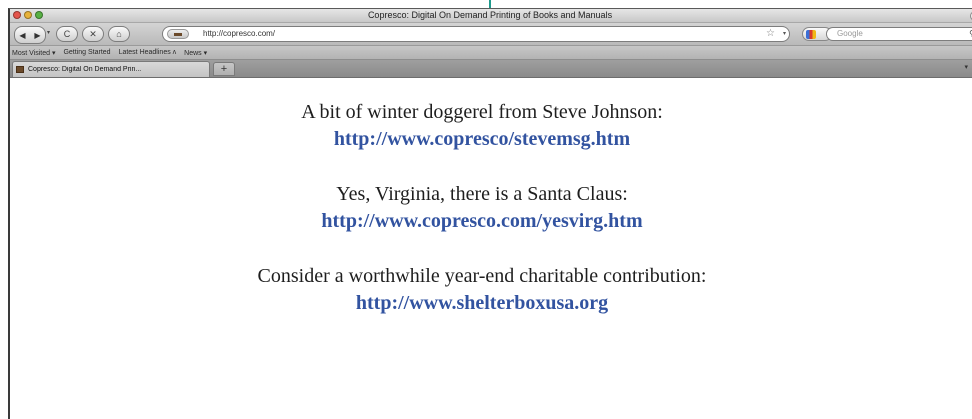 The height and width of the screenshot is (419, 972). I want to click on url-dropdown-icon: ▾, so click(784, 34).